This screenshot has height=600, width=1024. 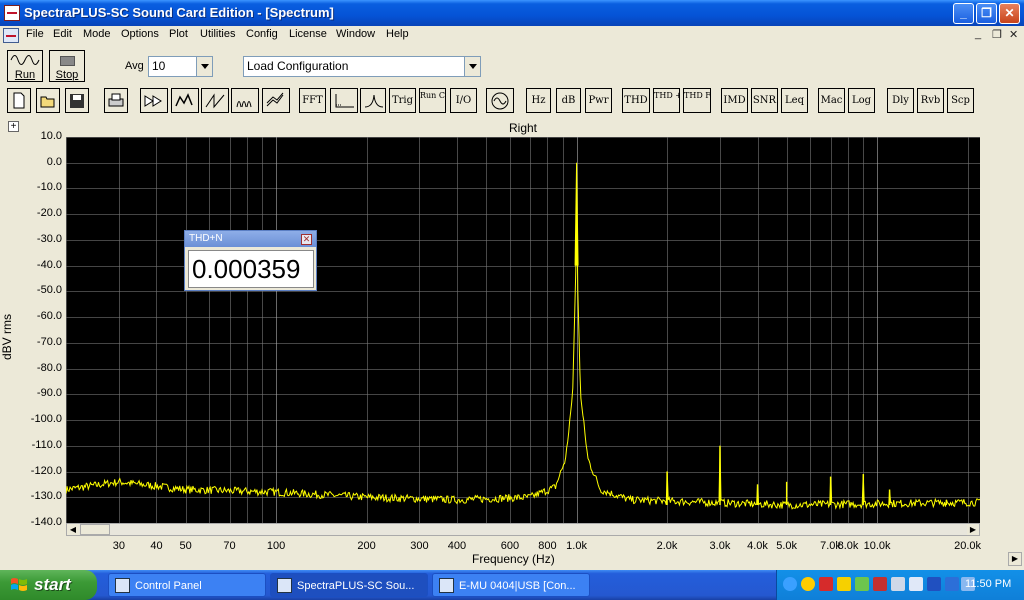 I want to click on delay-button: Dly, so click(x=900, y=100).